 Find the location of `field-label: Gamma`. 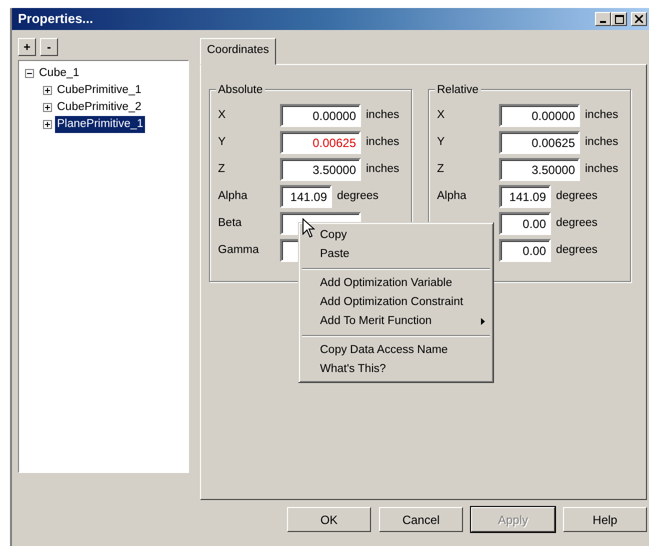

field-label: Gamma is located at coordinates (239, 250).